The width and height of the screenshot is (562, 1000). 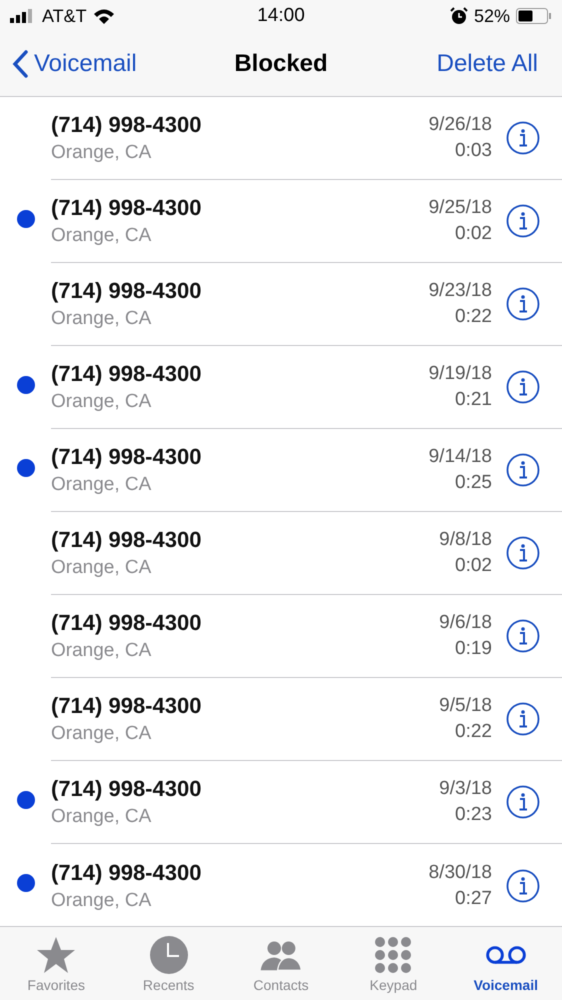 What do you see at coordinates (473, 151) in the screenshot?
I see `voicemail-duration: 0:03` at bounding box center [473, 151].